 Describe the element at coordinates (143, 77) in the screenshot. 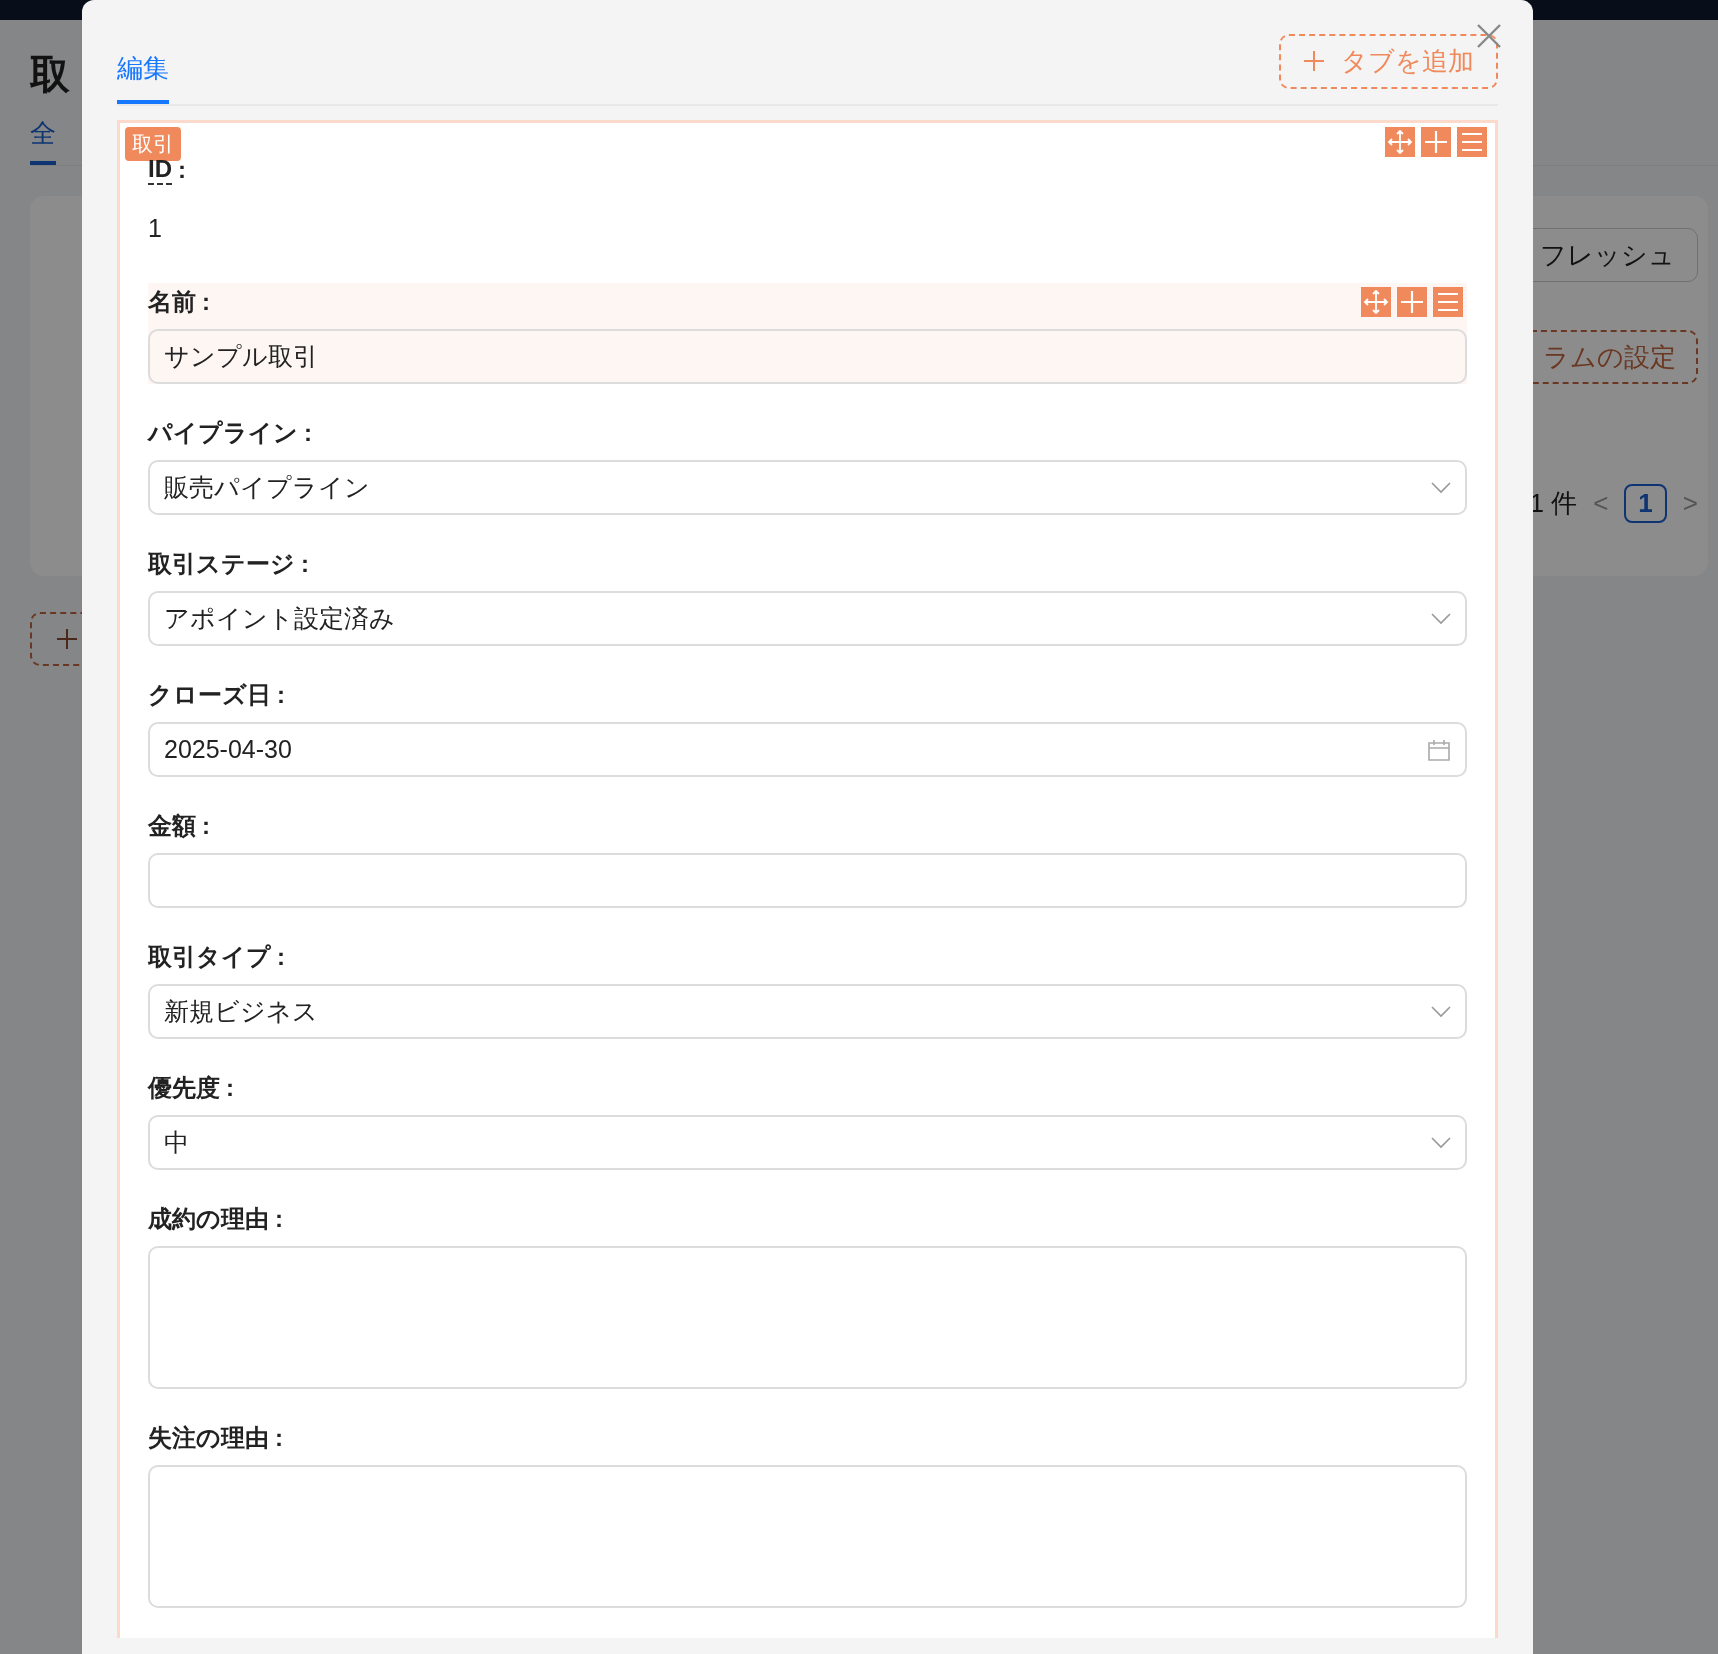

I see `tab: 編集` at that location.